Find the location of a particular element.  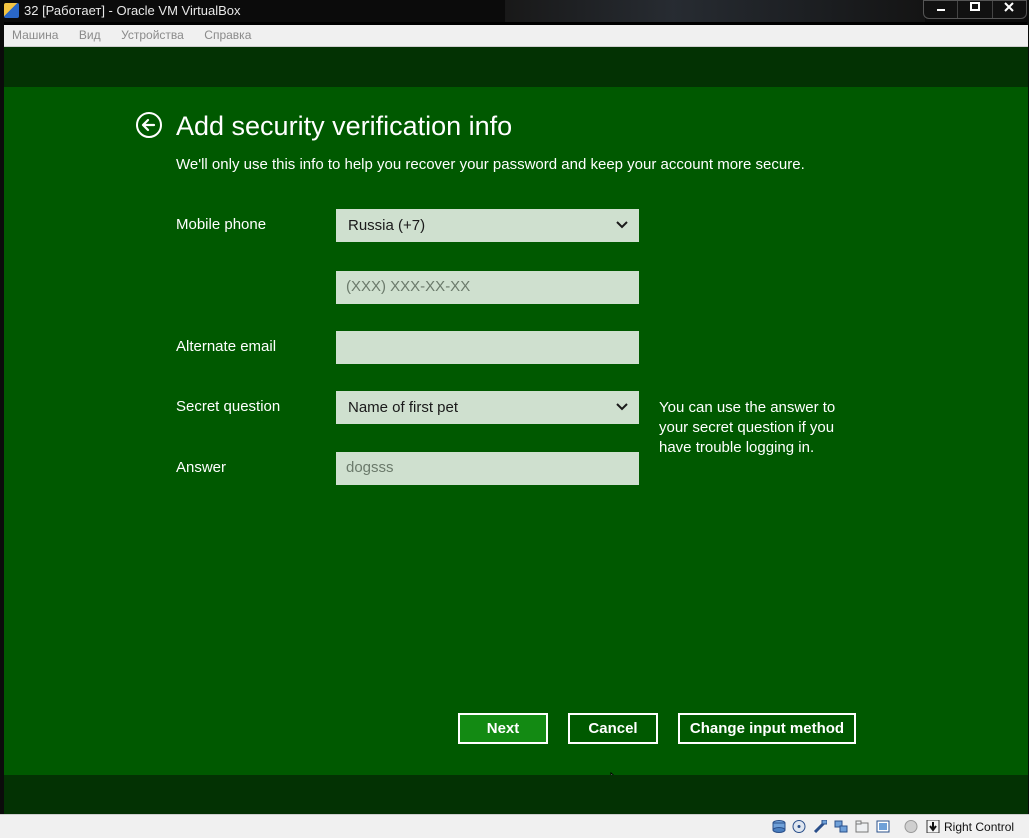

secret-question-select: Name of first pet is located at coordinates (487, 407).